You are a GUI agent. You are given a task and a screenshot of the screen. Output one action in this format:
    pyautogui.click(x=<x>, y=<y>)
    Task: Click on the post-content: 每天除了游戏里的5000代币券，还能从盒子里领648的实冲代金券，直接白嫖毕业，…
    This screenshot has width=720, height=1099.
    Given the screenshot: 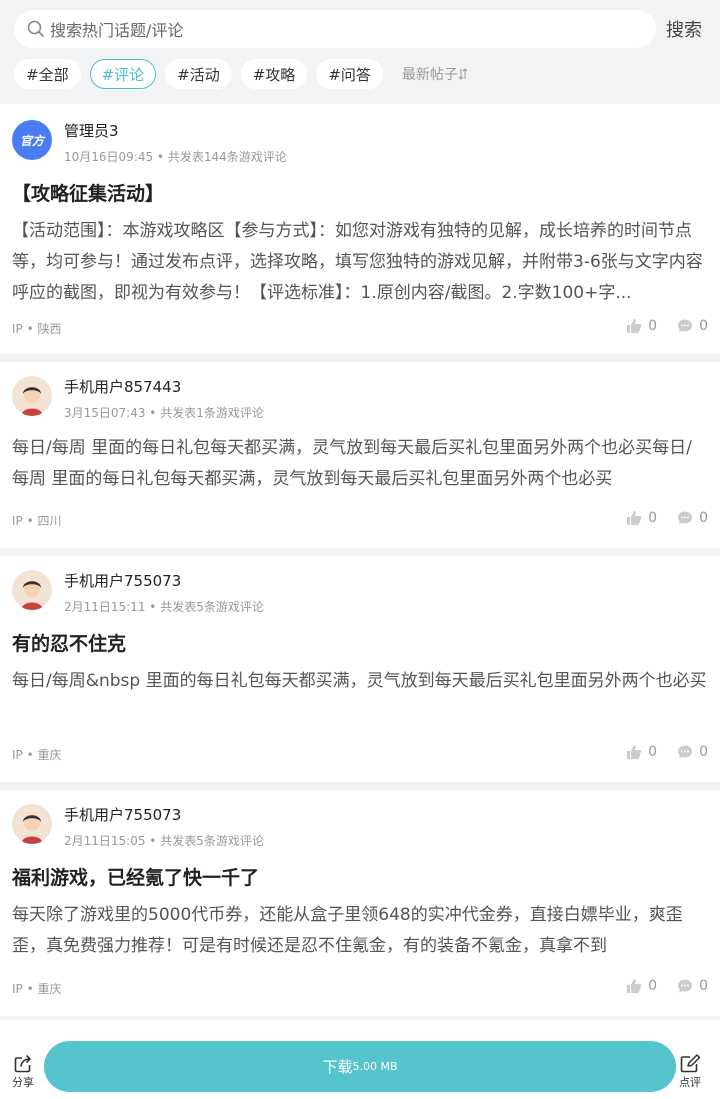 What is the action you would take?
    pyautogui.click(x=347, y=930)
    